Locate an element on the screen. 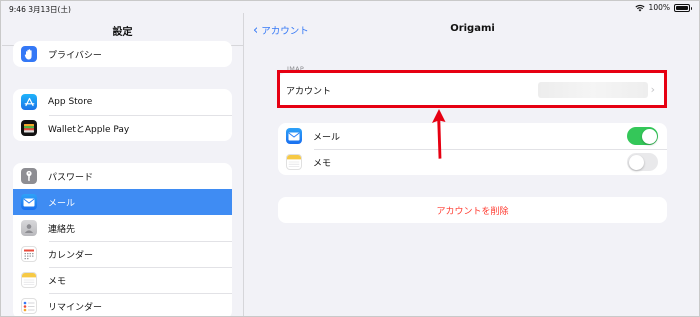  sidebar-item-label: WalletとApple Pay is located at coordinates (89, 129).